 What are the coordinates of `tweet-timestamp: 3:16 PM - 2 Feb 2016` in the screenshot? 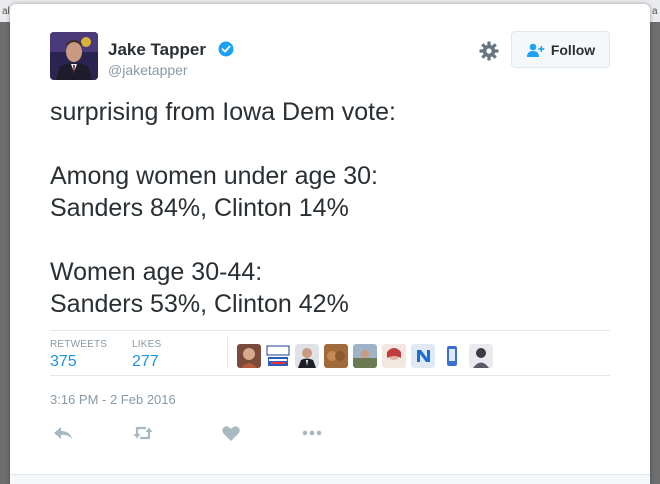 It's located at (113, 399).